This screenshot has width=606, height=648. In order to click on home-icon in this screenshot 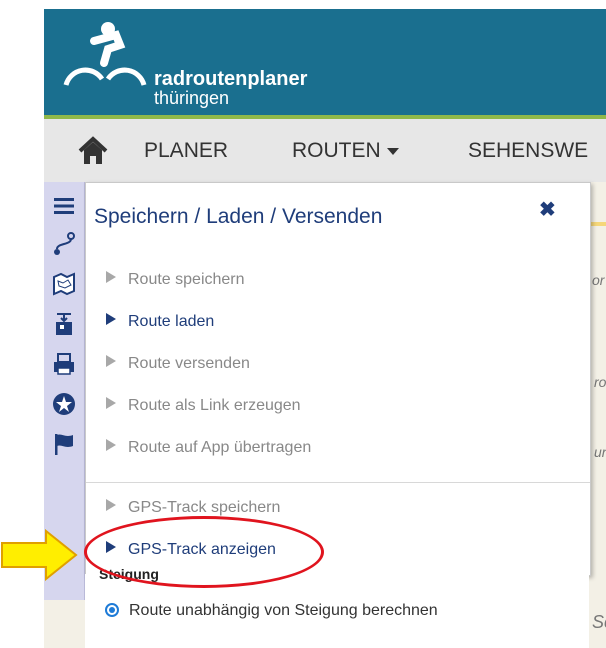, I will do `click(93, 151)`.